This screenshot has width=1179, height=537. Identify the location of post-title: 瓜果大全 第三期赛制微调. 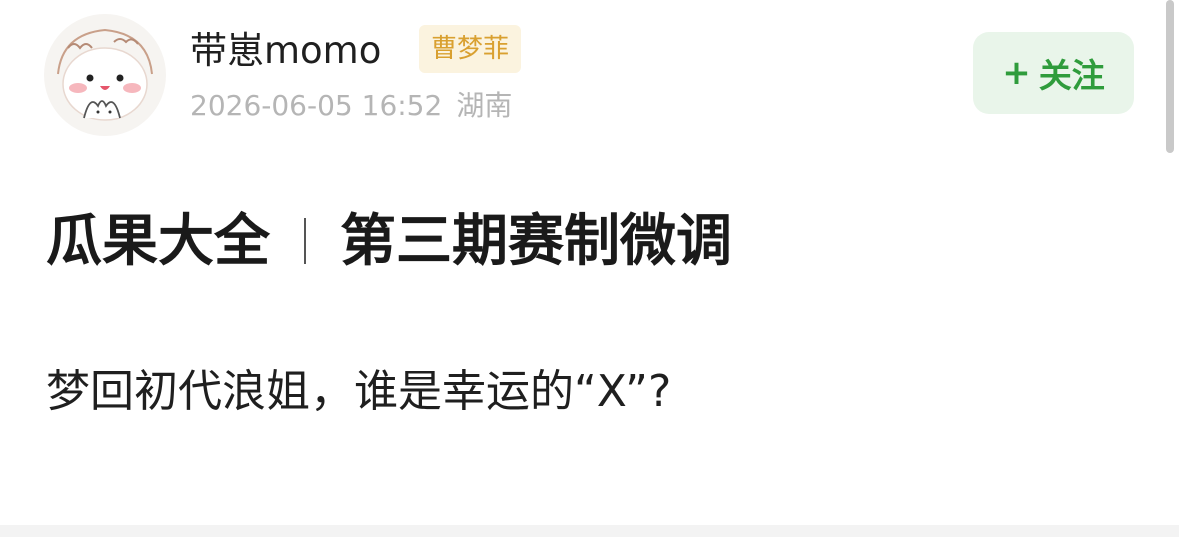
(389, 242).